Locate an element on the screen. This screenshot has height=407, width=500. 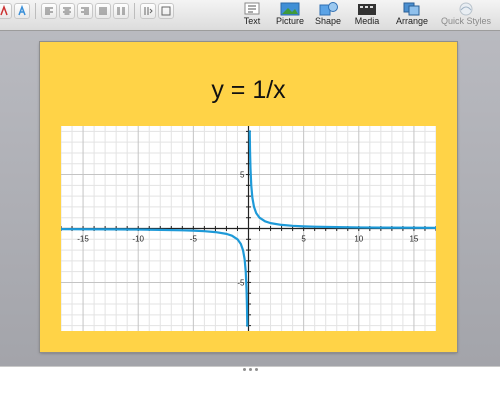
text-direction-icon is located at coordinates (148, 11).